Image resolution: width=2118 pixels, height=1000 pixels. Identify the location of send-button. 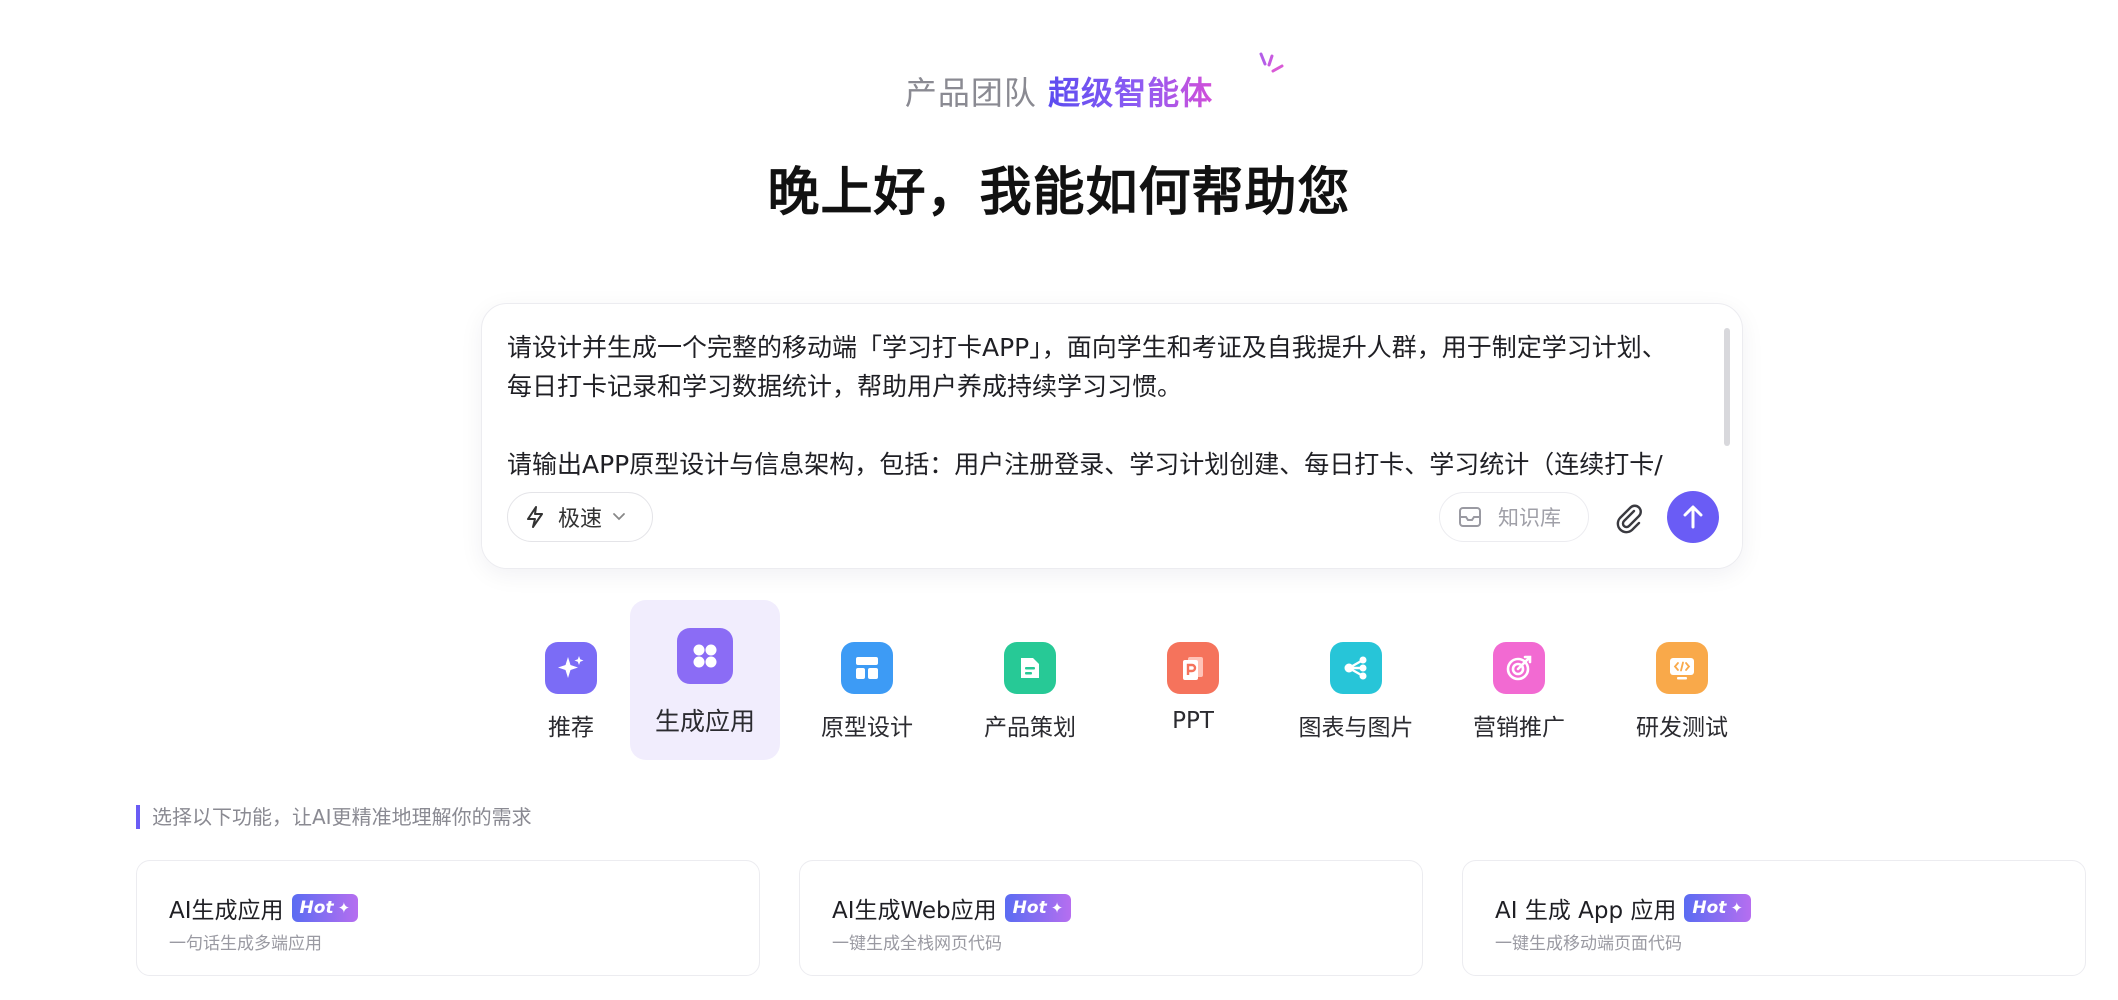
(1693, 517).